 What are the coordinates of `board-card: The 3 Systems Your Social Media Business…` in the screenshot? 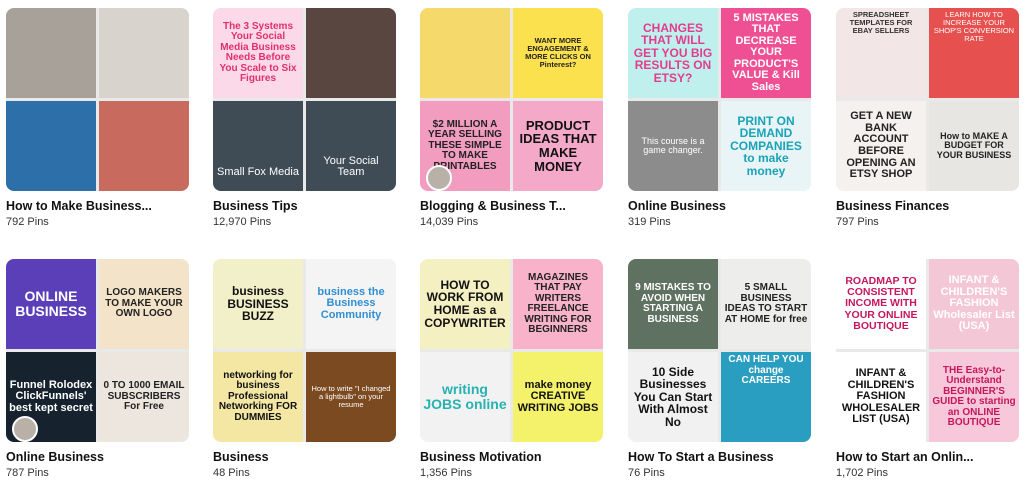 It's located at (304, 118).